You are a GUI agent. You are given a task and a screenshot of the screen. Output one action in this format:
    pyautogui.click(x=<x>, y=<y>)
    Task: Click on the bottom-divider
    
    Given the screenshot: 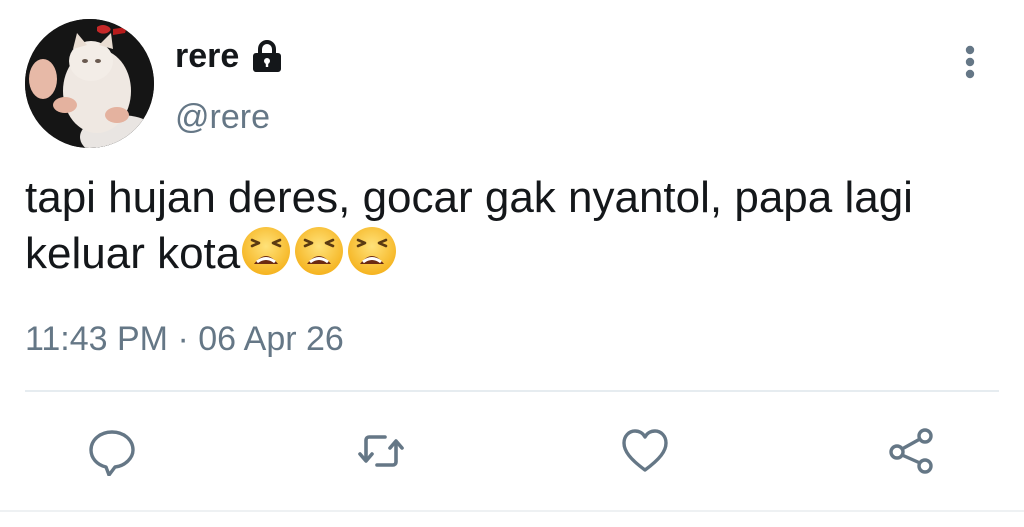 What is the action you would take?
    pyautogui.click(x=512, y=511)
    